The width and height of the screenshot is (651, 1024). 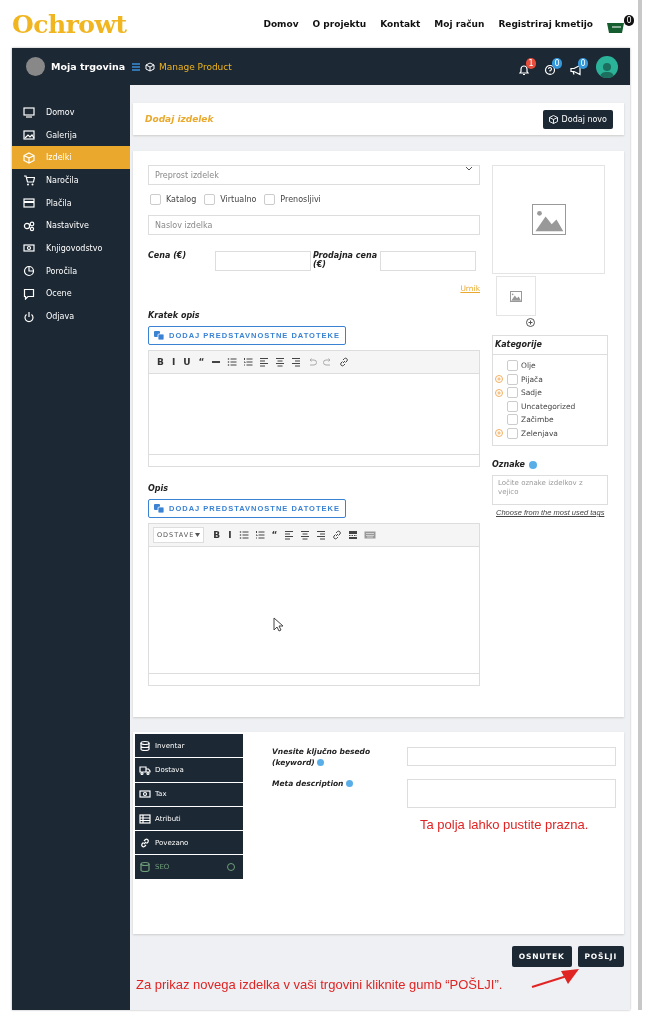 What do you see at coordinates (263, 261) in the screenshot?
I see `price-field` at bounding box center [263, 261].